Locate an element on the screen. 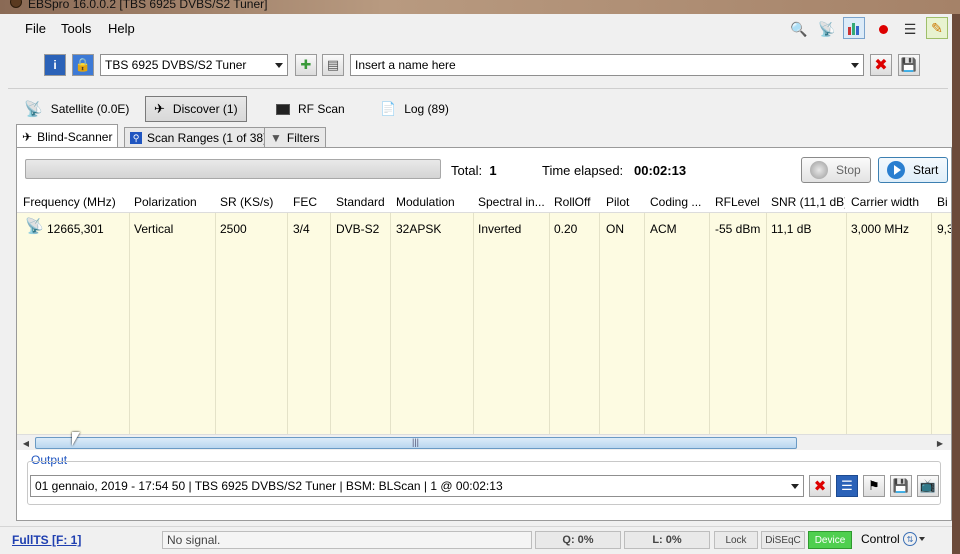 The image size is (960, 554). clear-output-button: ✖ is located at coordinates (820, 486).